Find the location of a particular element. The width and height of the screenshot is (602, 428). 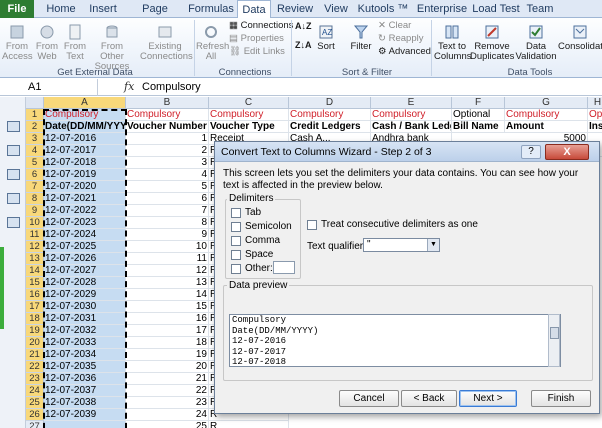

filter-button: Filter is located at coordinates (361, 38).